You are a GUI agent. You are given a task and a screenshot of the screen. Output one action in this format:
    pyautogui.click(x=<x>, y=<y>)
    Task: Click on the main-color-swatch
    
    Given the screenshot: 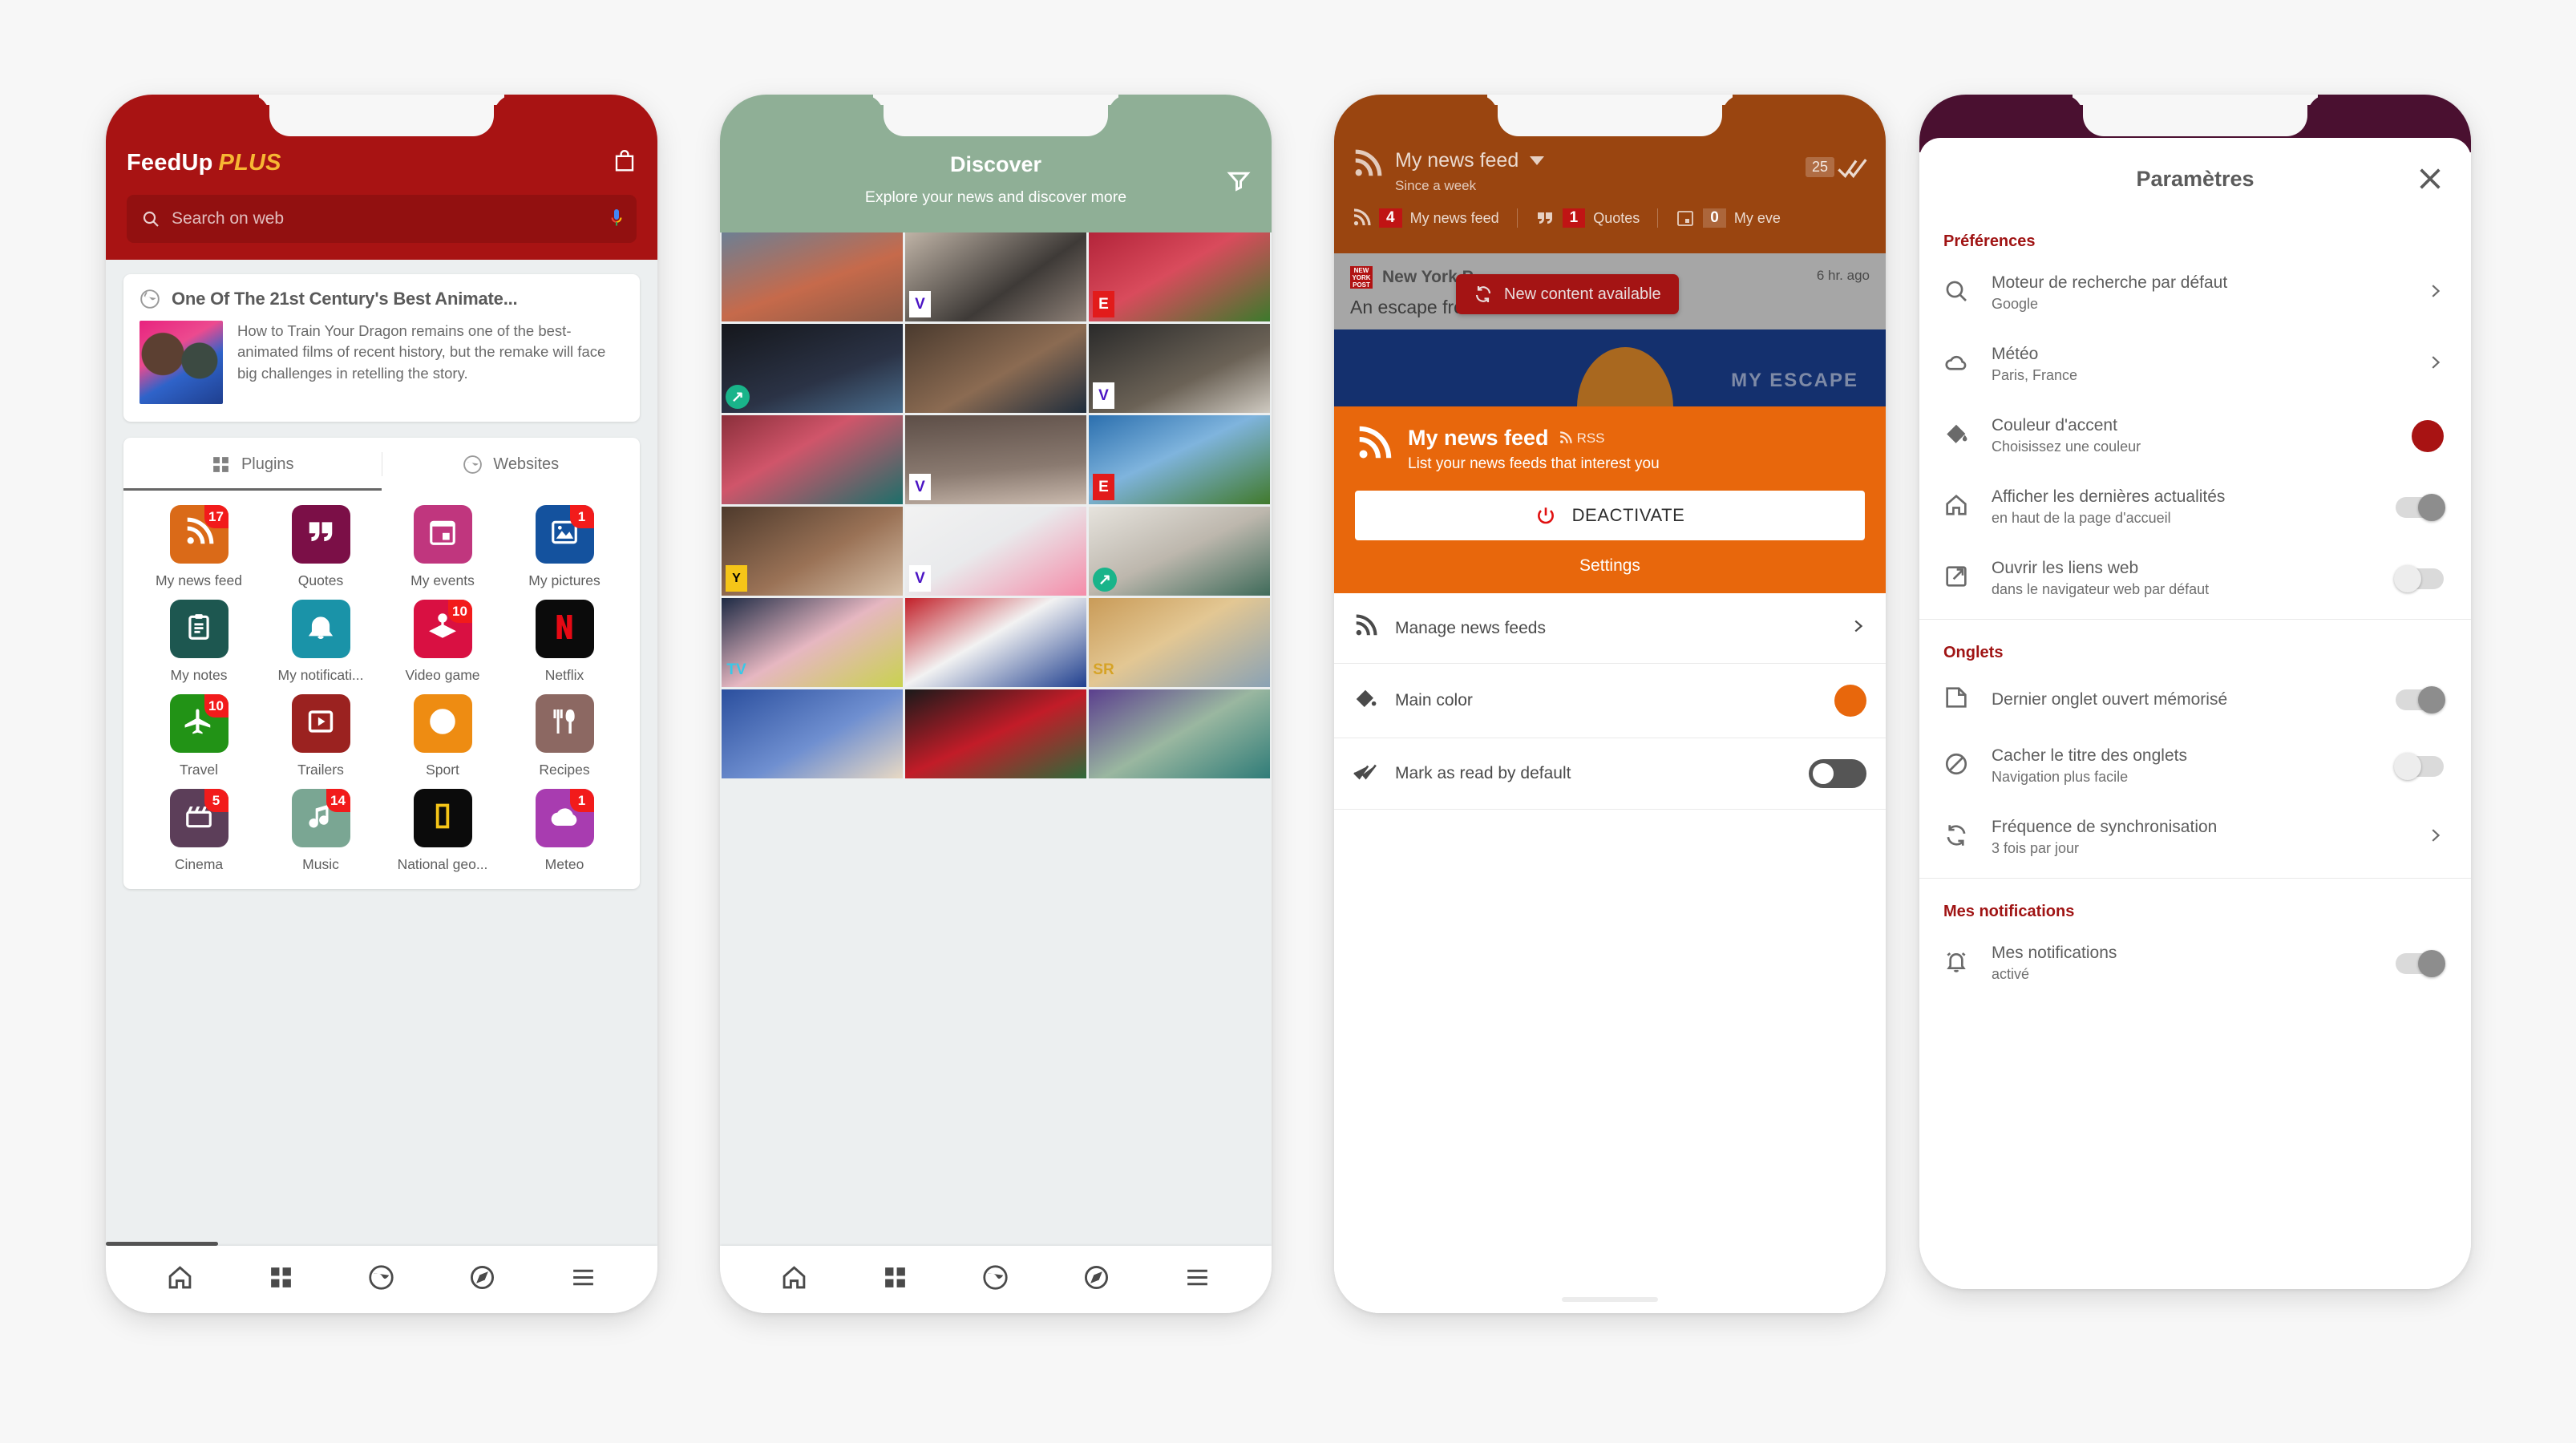 What is the action you would take?
    pyautogui.click(x=1850, y=701)
    